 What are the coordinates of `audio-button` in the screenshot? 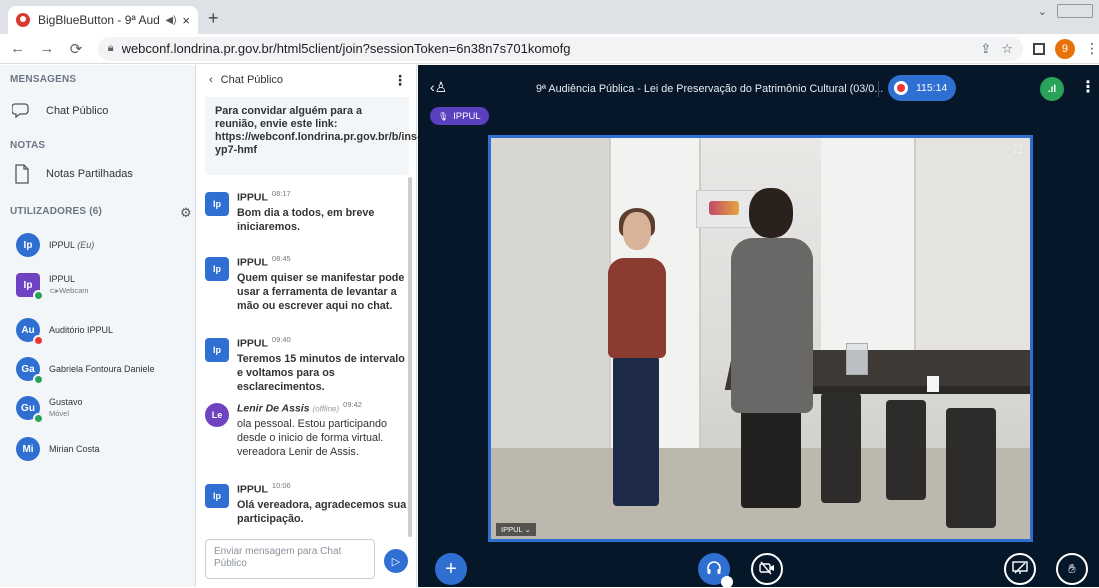 It's located at (715, 570).